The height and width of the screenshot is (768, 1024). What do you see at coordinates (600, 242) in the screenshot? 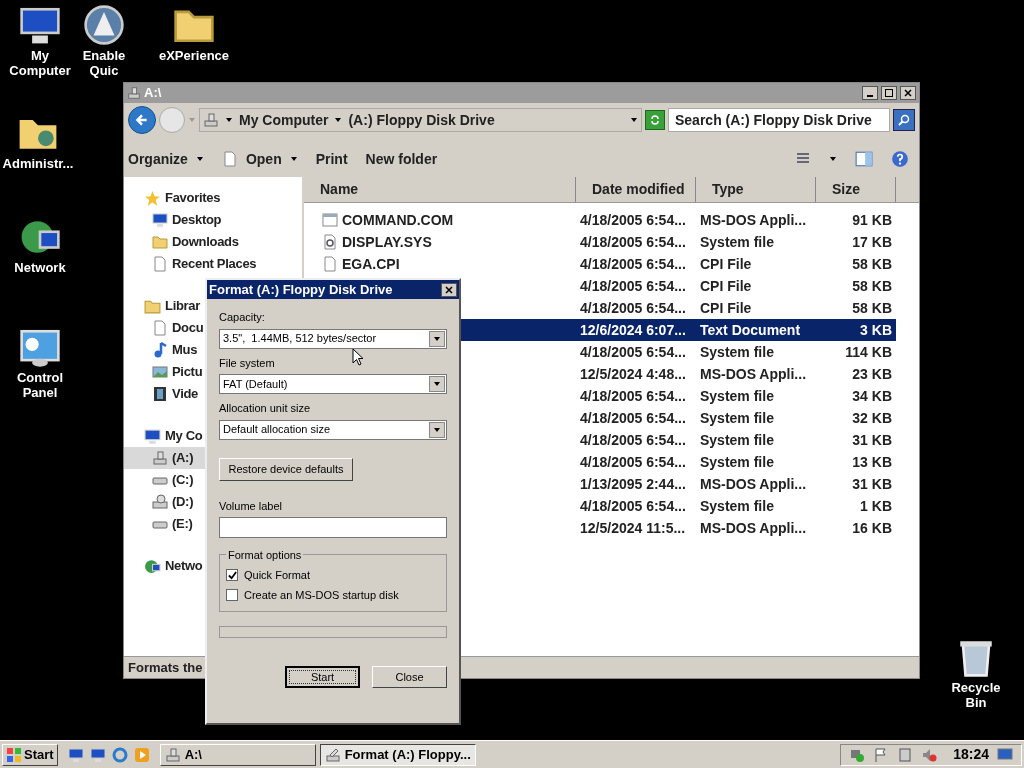
I see `file-row: DISPLAY.SYS 4/18/2005 6:54... System file 17 KB` at bounding box center [600, 242].